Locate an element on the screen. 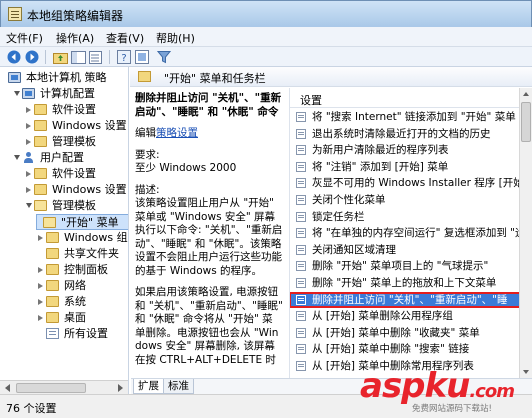  scroll-up-icon is located at coordinates (526, 94).